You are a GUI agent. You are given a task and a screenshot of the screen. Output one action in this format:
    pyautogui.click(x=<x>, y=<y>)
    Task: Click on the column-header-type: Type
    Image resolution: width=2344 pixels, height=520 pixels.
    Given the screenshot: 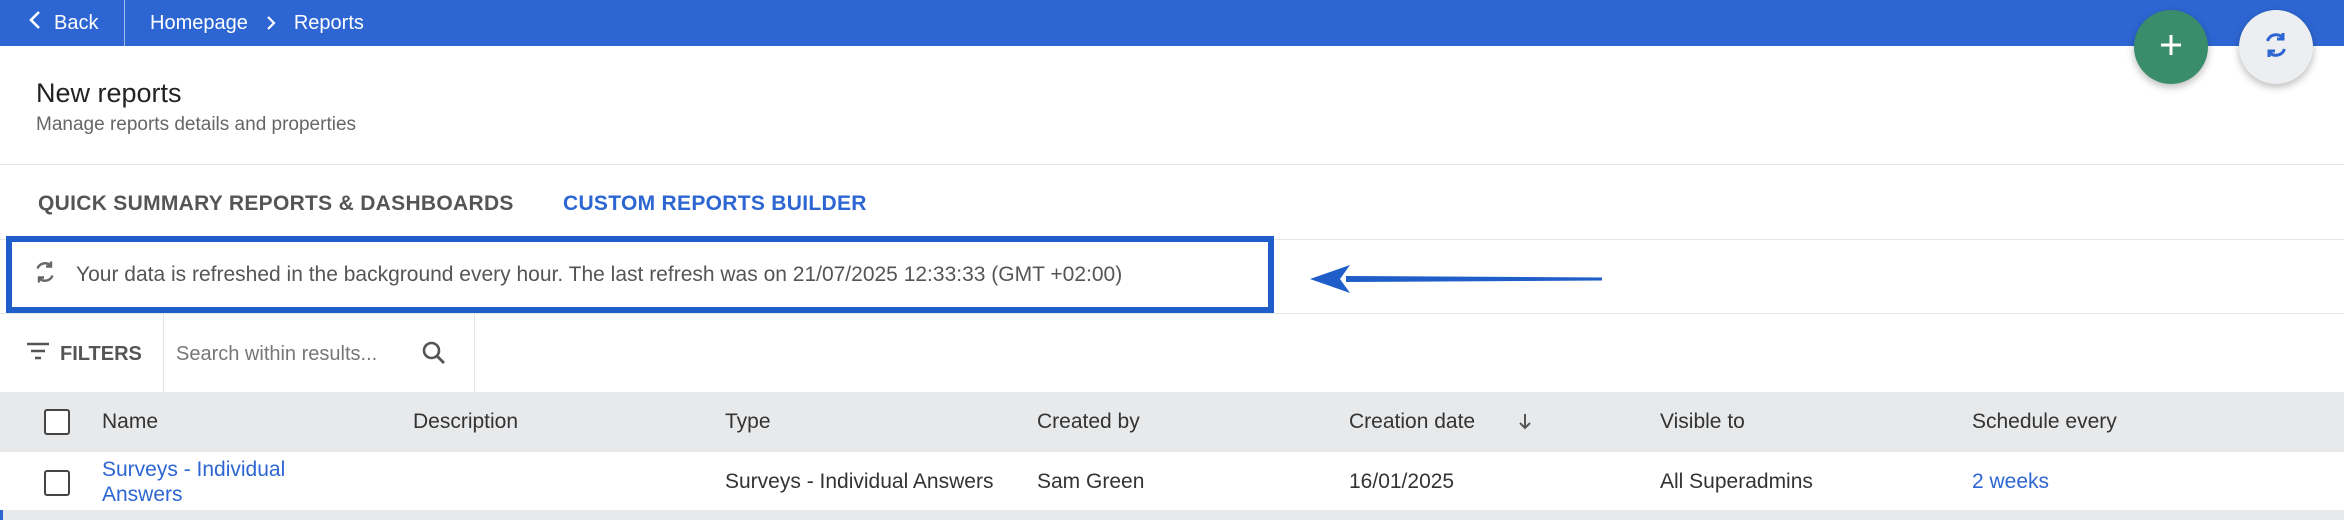 What is the action you would take?
    pyautogui.click(x=748, y=422)
    